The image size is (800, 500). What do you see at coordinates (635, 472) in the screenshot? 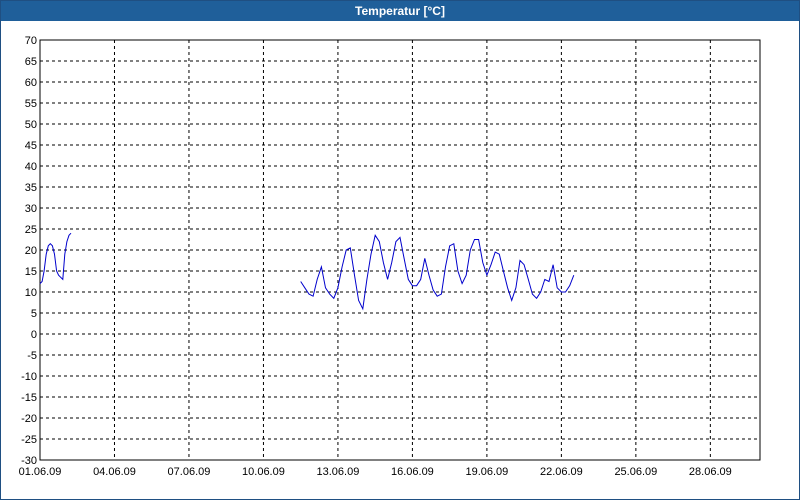
I see `x-tick-label: 25.06.09` at bounding box center [635, 472].